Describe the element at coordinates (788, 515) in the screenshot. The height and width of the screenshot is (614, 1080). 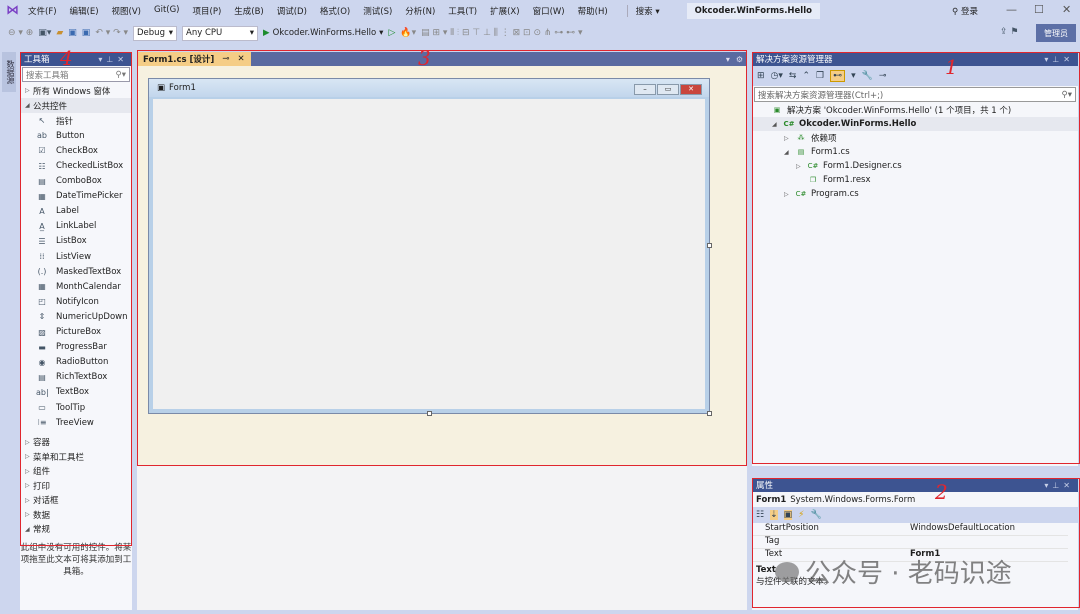
I see `properties-icon: ▣` at that location.